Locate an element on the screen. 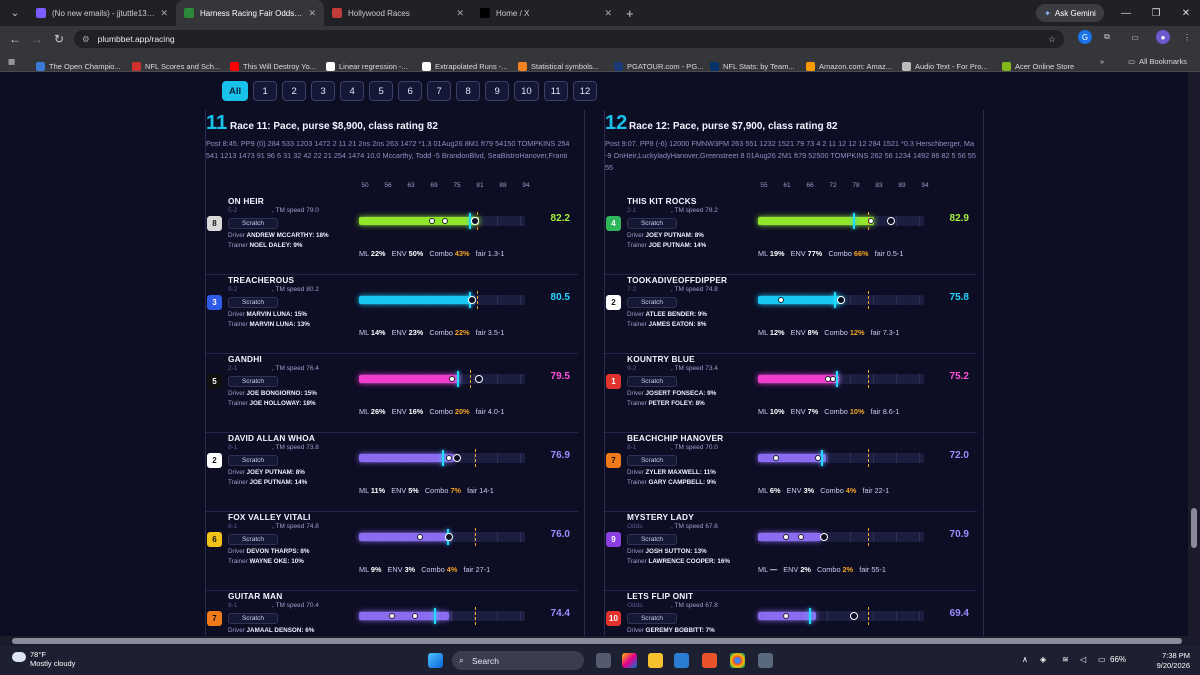 The width and height of the screenshot is (1200, 675). race-filter-8: 8 is located at coordinates (468, 91).